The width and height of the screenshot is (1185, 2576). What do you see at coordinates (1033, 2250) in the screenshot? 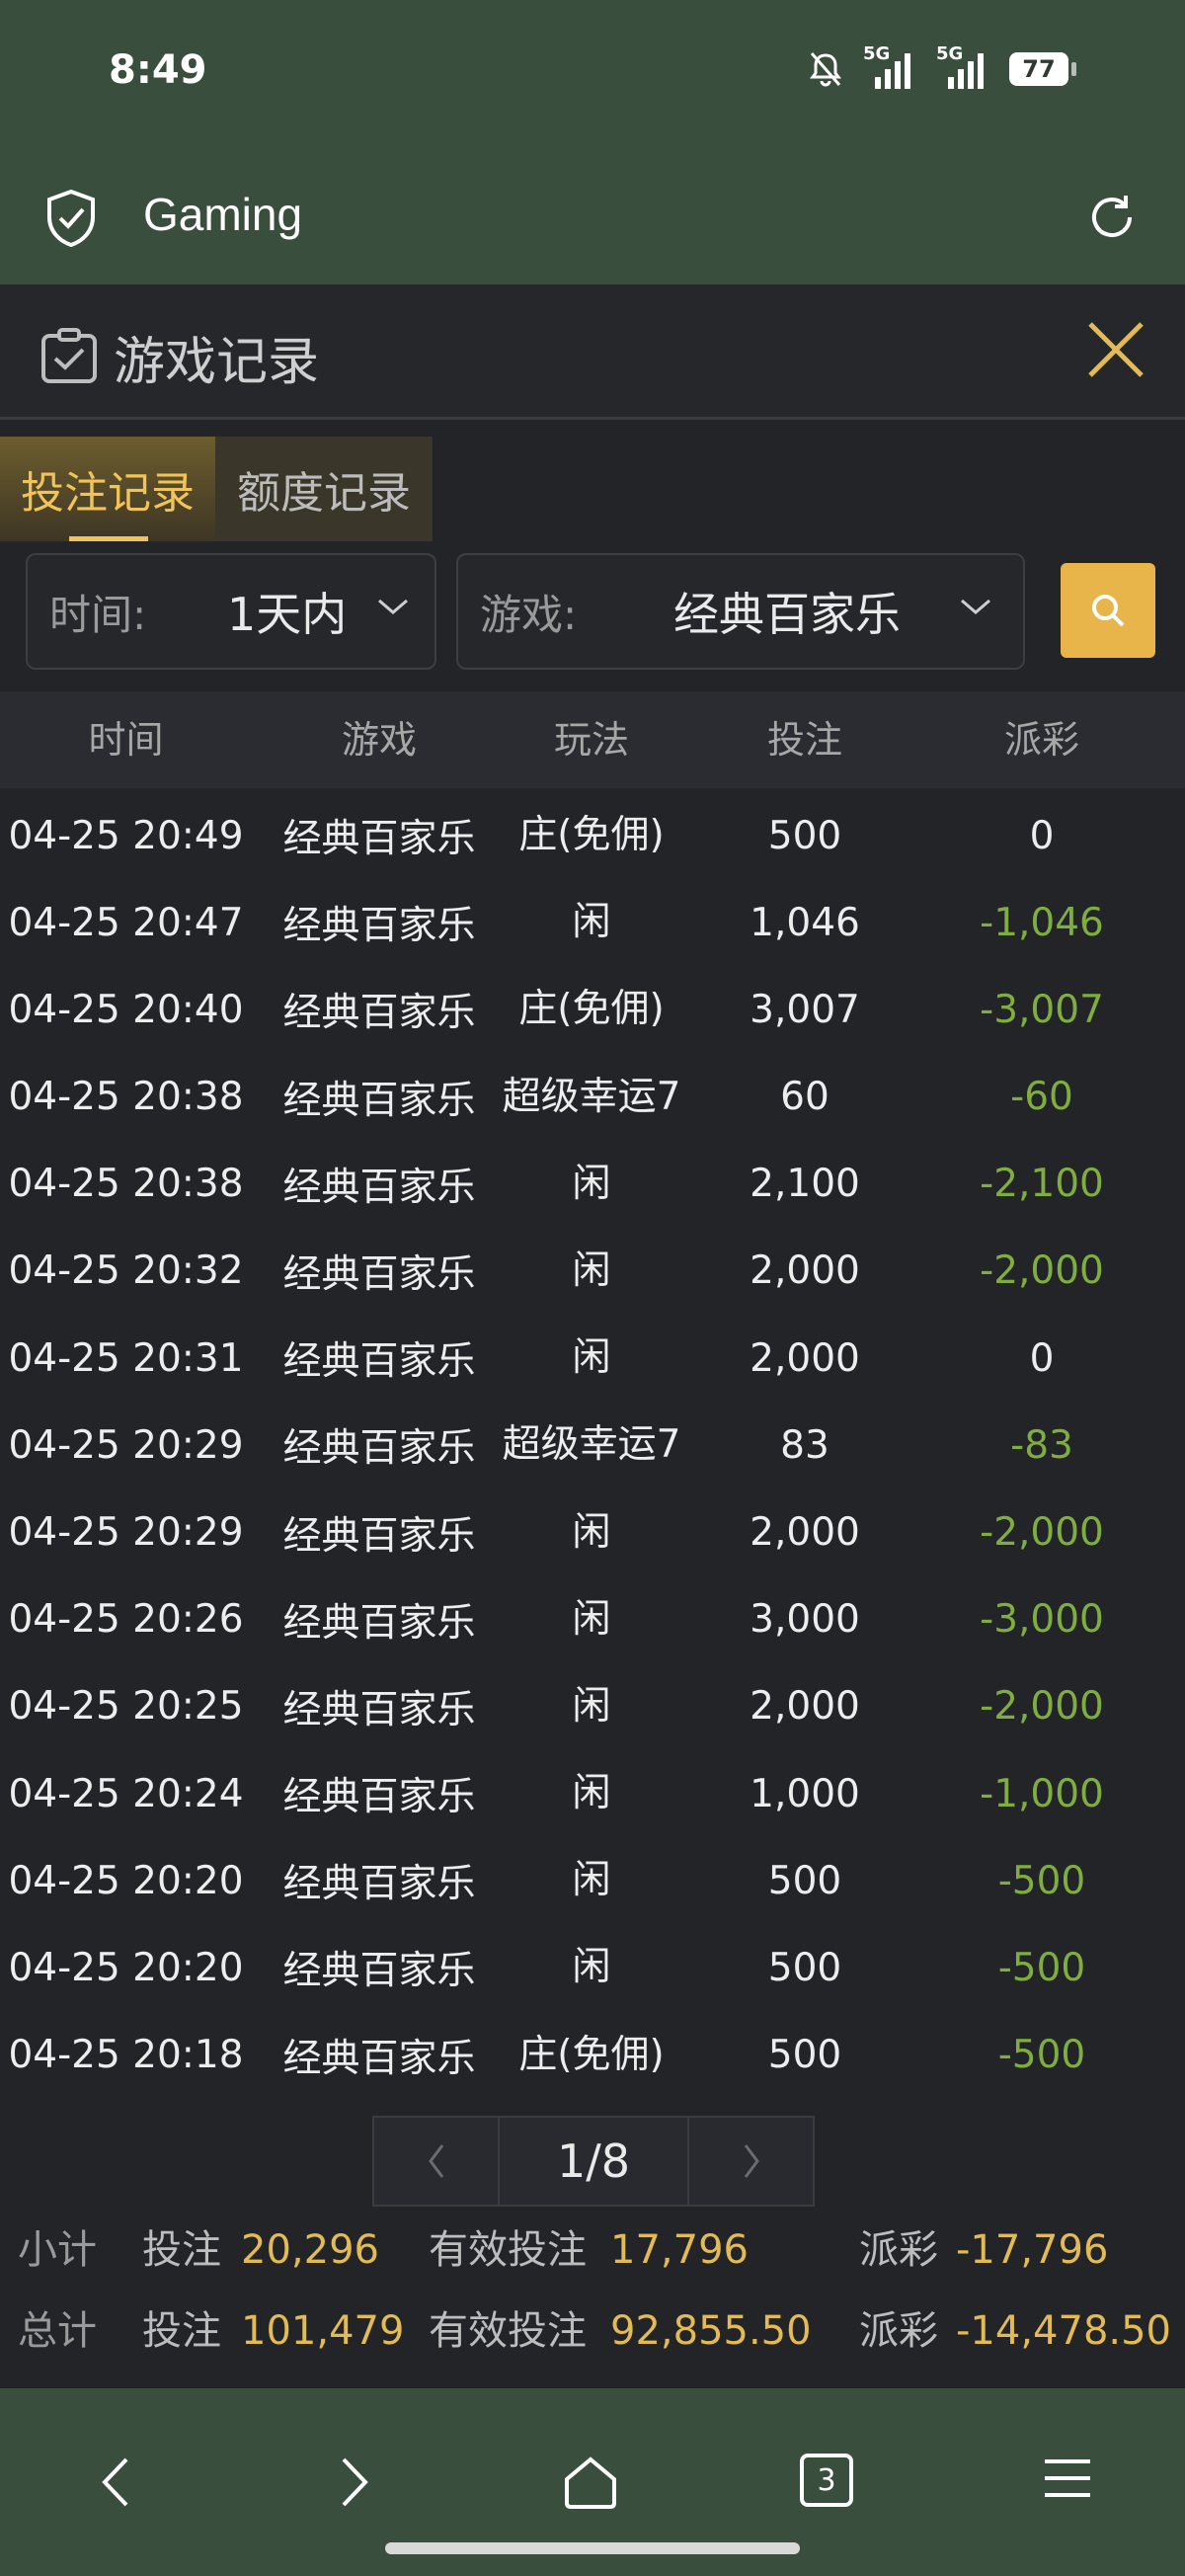
I see `subtotal-payout-value: -17,796` at bounding box center [1033, 2250].